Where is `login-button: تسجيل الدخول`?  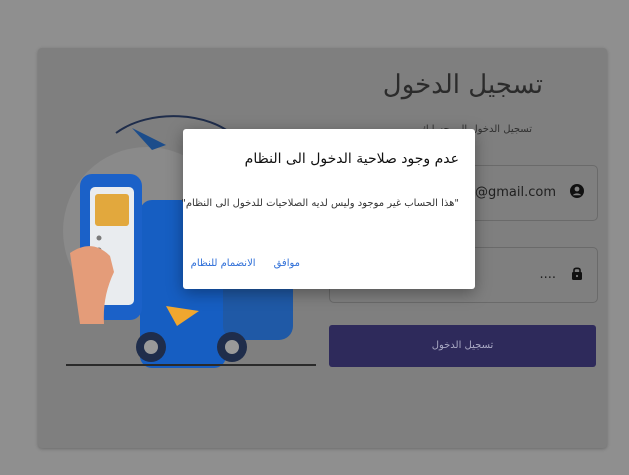 login-button: تسجيل الدخول is located at coordinates (462, 346).